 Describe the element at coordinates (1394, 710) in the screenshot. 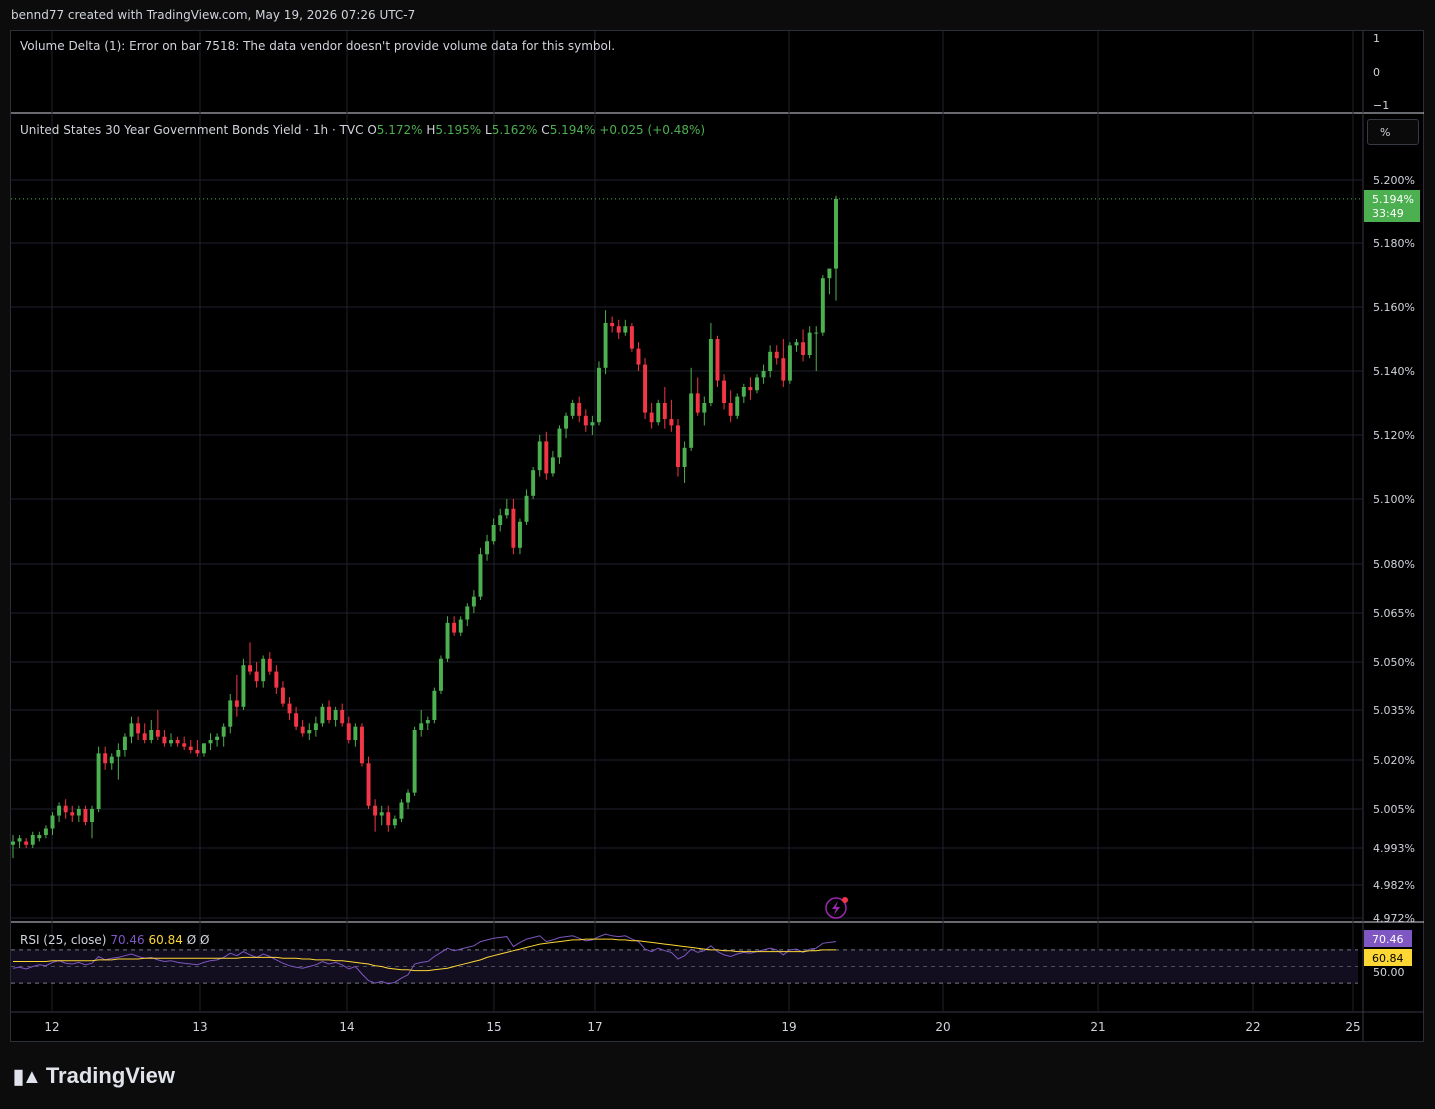

I see `price-tick-label: 5.035%` at that location.